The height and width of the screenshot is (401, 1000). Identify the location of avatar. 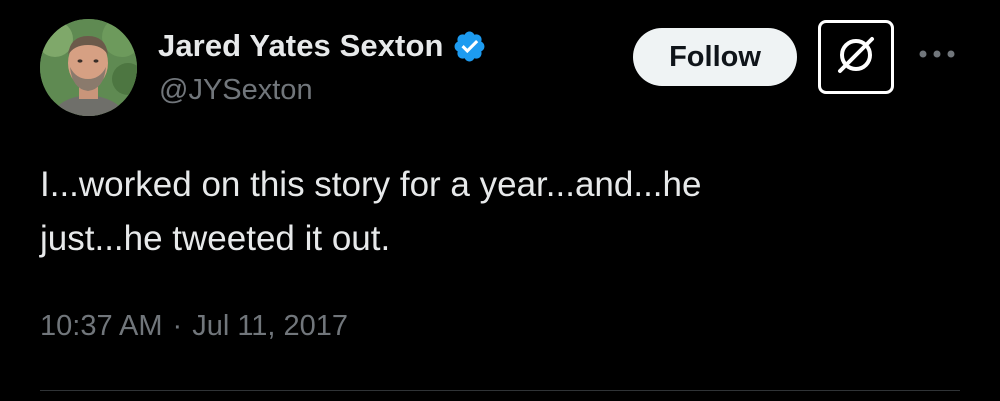
(88, 67).